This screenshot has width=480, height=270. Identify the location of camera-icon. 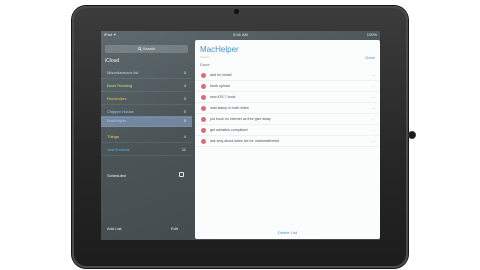
(236, 11).